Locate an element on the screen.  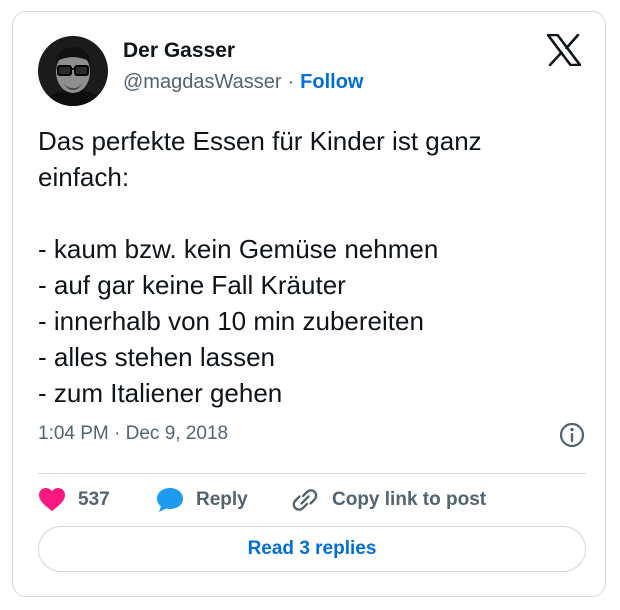
heart-icon is located at coordinates (52, 499).